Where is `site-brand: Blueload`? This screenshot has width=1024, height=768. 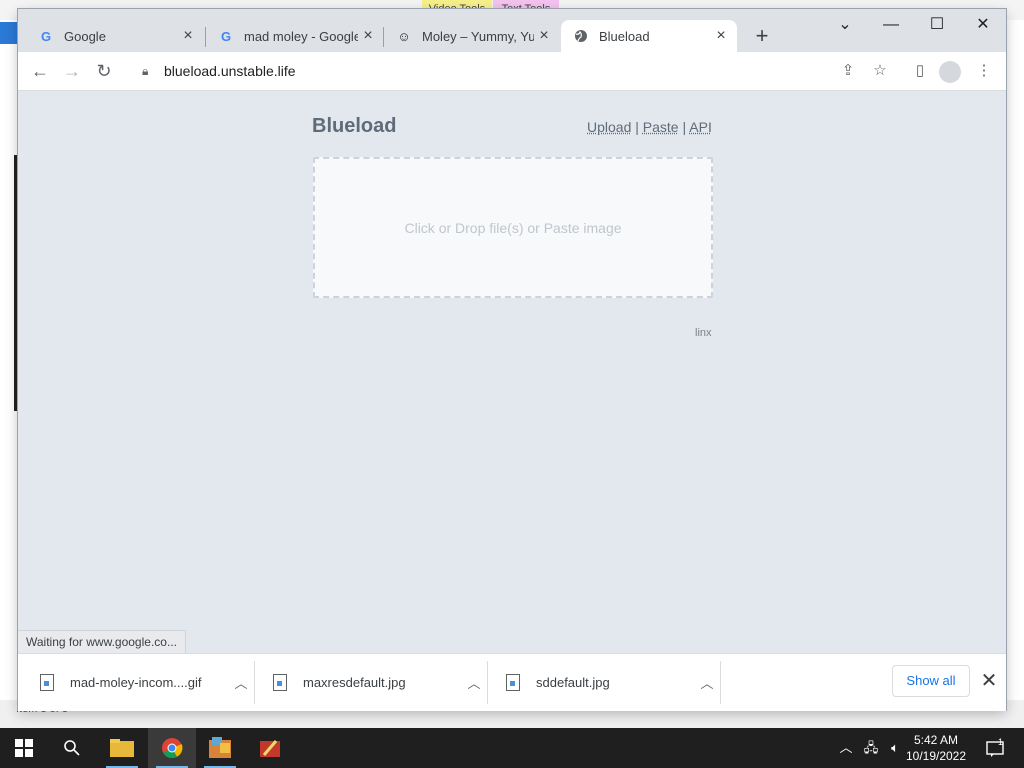
site-brand: Blueload is located at coordinates (354, 126).